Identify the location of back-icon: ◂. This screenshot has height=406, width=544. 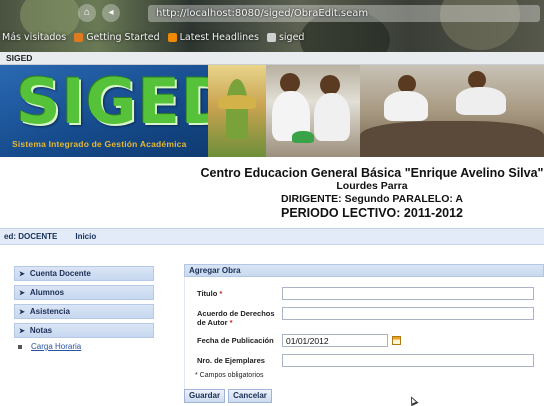
(111, 13).